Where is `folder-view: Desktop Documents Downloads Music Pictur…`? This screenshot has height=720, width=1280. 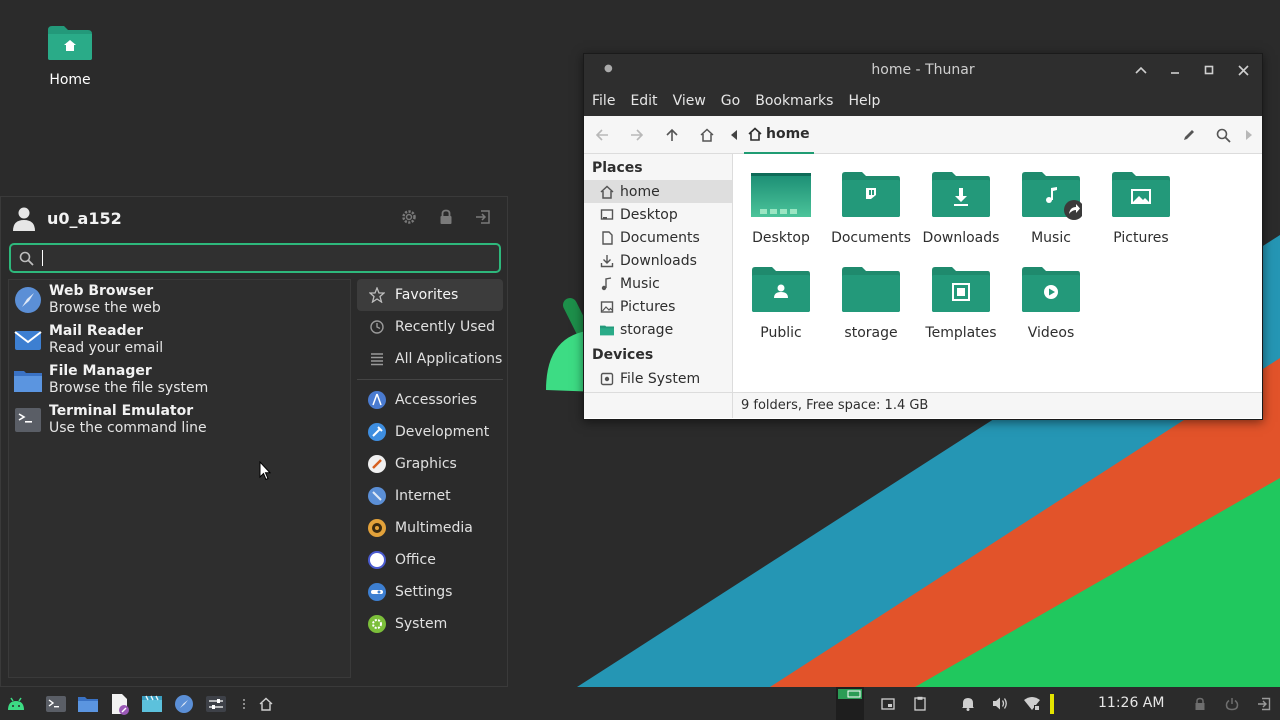 folder-view: Desktop Documents Downloads Music Pictur… is located at coordinates (997, 273).